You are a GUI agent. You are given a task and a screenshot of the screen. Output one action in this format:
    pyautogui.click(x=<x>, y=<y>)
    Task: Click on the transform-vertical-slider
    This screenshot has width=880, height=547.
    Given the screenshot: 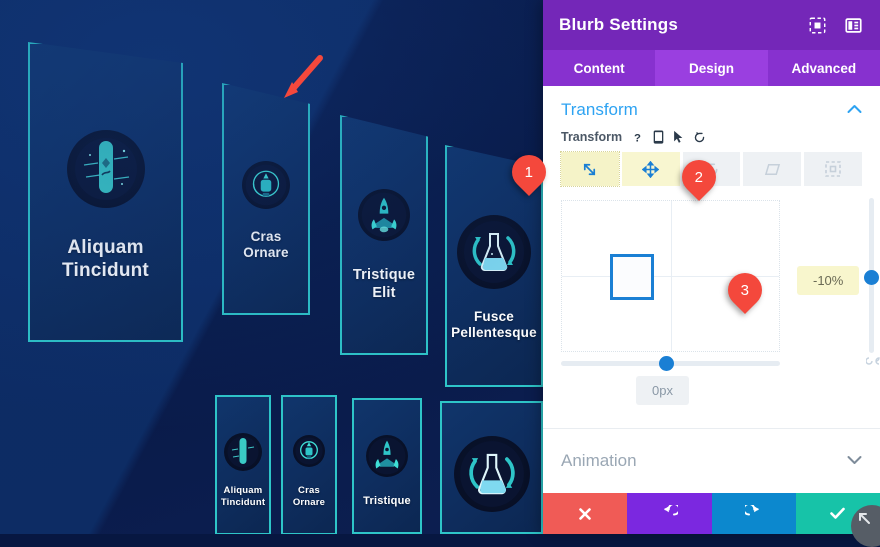 What is the action you would take?
    pyautogui.click(x=871, y=275)
    